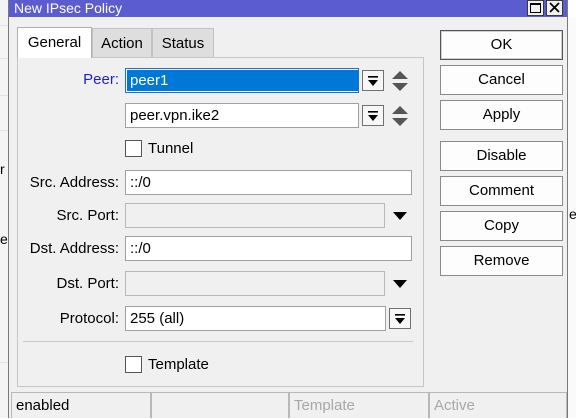 Image resolution: width=576 pixels, height=419 pixels. What do you see at coordinates (101, 79) in the screenshot?
I see `peer-label: Peer:` at bounding box center [101, 79].